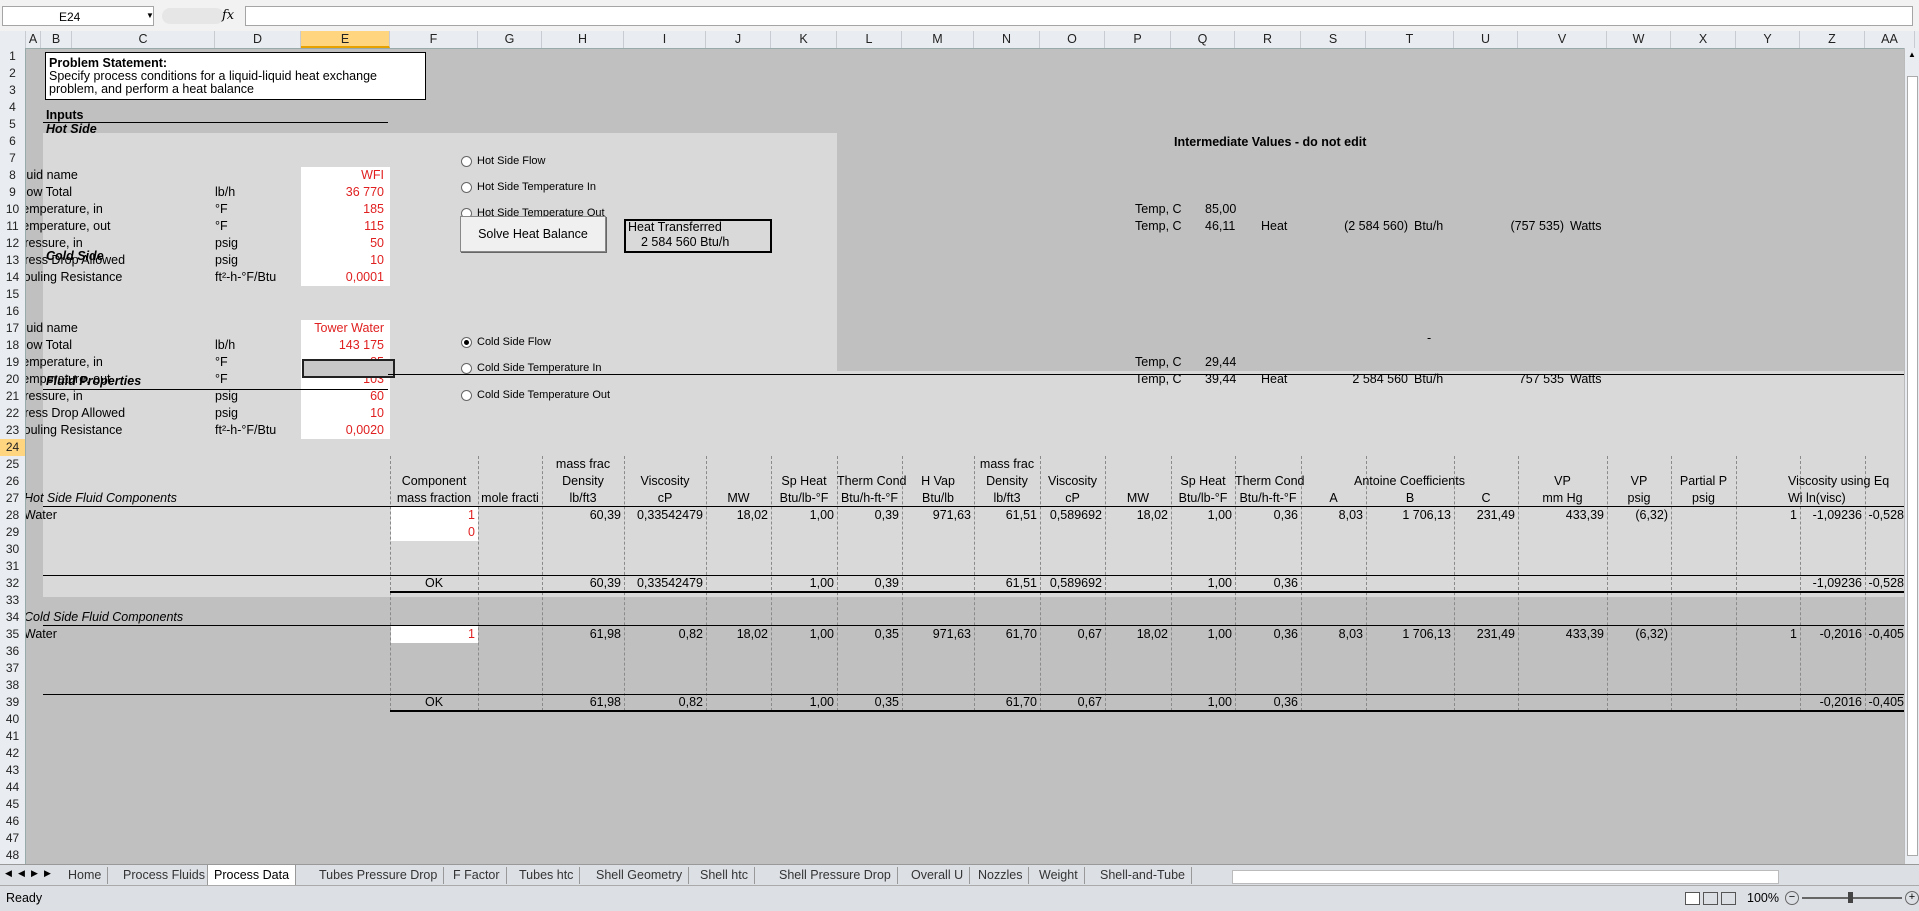 This screenshot has height=911, width=1919. What do you see at coordinates (1792, 898) in the screenshot?
I see `zoom-out-icon: −` at bounding box center [1792, 898].